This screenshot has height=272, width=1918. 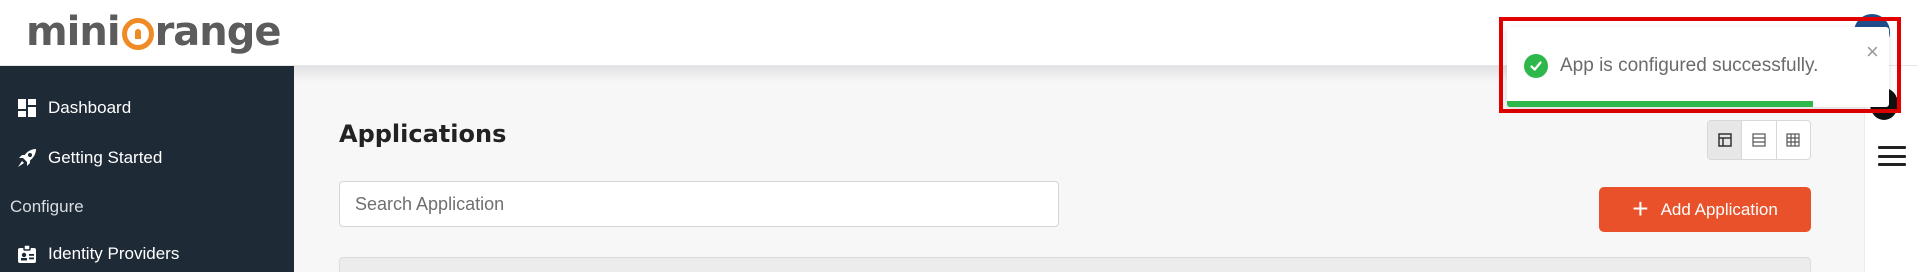 I want to click on list-view-icon, so click(x=1759, y=140).